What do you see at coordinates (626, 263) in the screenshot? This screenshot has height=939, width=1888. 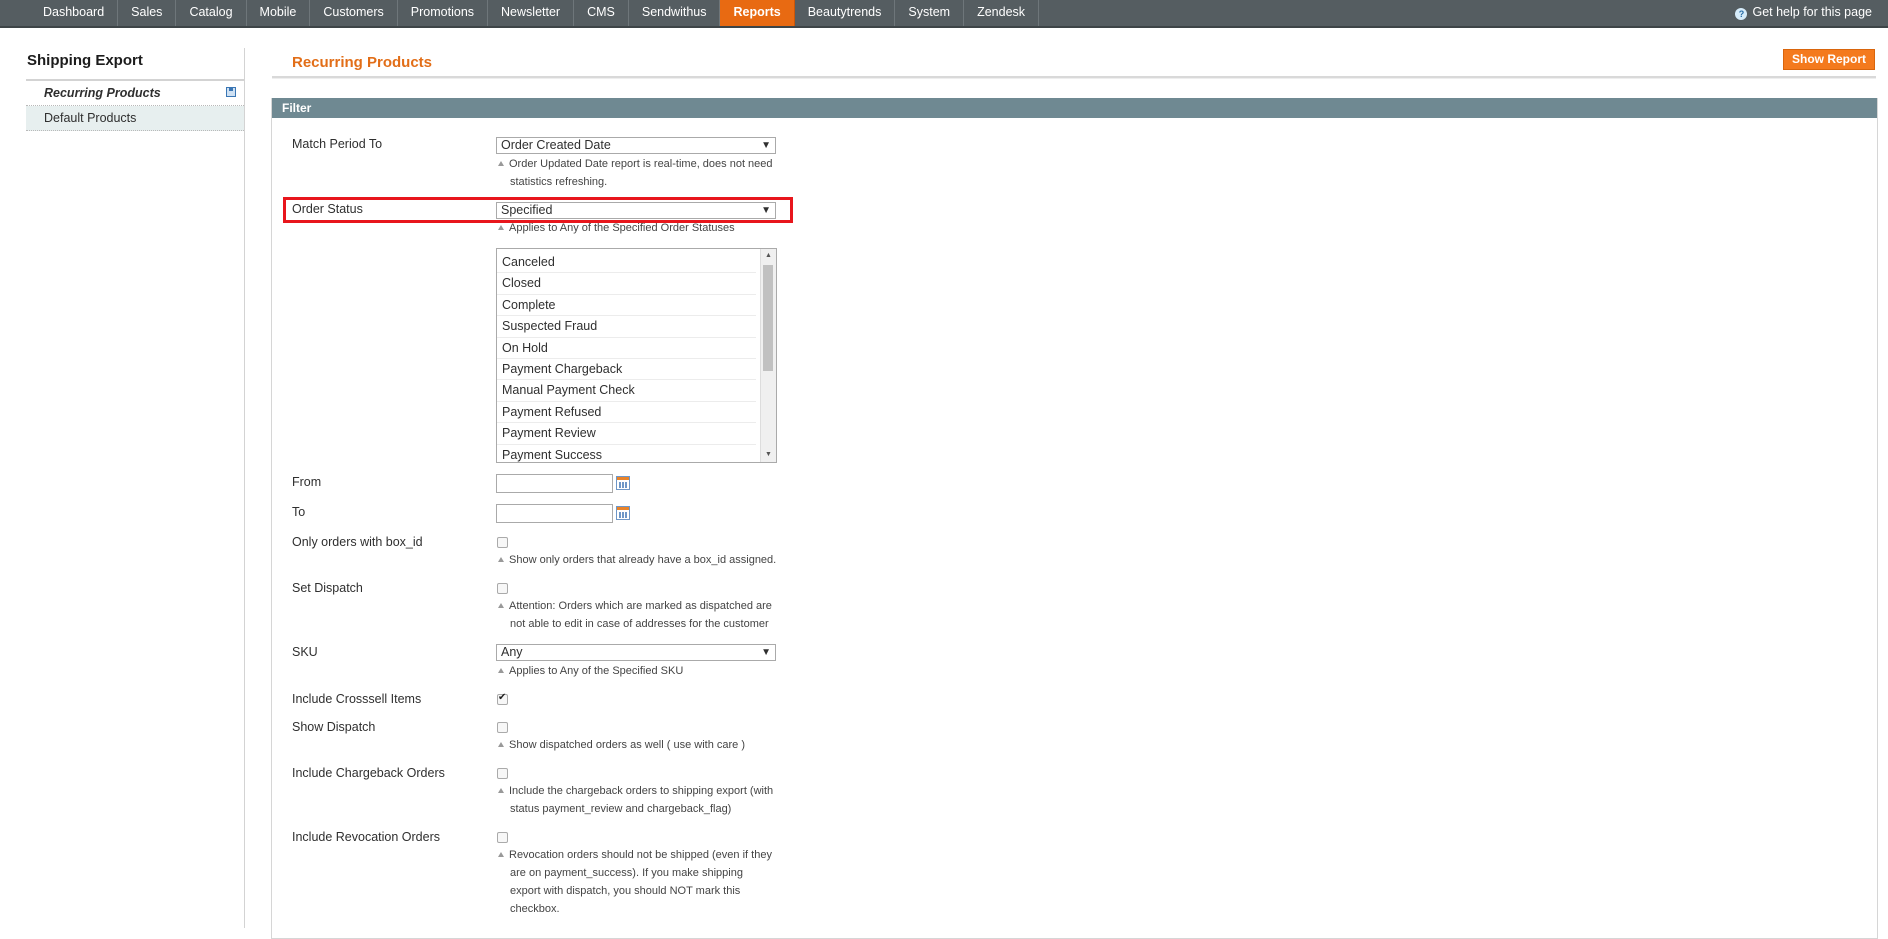 I see `list-item: Canceled` at bounding box center [626, 263].